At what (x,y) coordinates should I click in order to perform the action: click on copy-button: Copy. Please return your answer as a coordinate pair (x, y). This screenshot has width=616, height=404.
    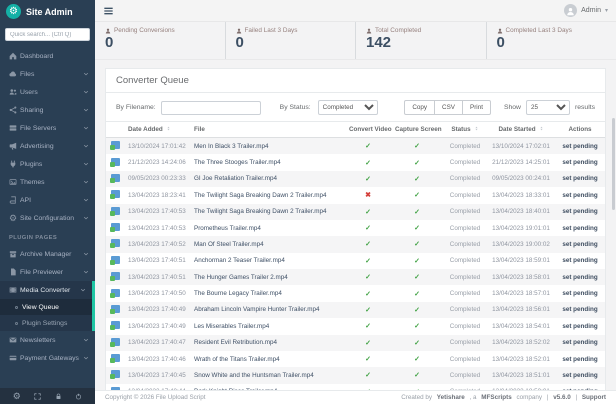
    Looking at the image, I should click on (420, 107).